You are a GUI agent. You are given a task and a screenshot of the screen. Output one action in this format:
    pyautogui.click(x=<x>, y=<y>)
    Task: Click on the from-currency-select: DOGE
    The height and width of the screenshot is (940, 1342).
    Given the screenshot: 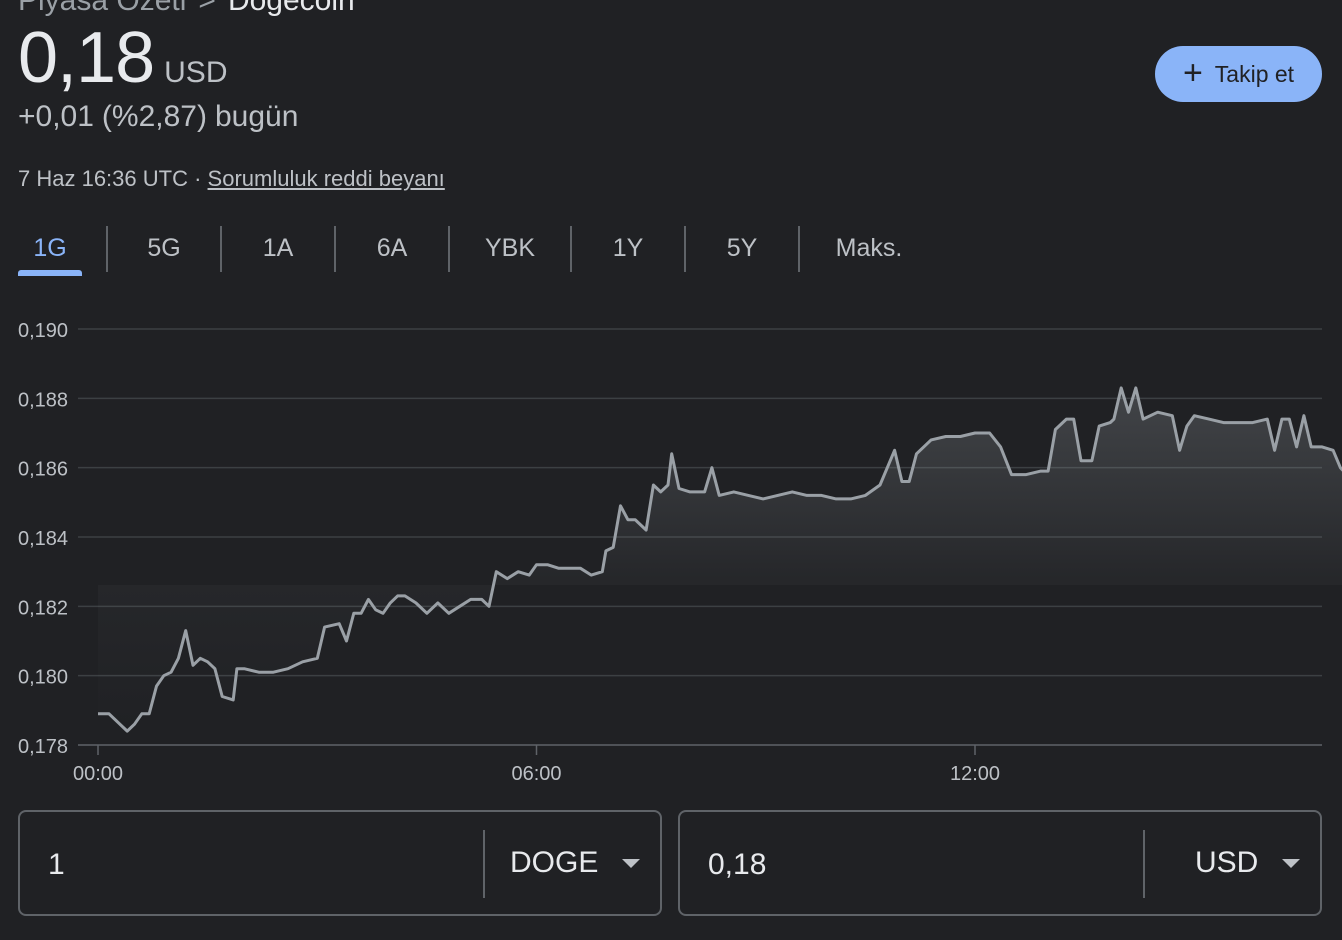 What is the action you would take?
    pyautogui.click(x=575, y=863)
    